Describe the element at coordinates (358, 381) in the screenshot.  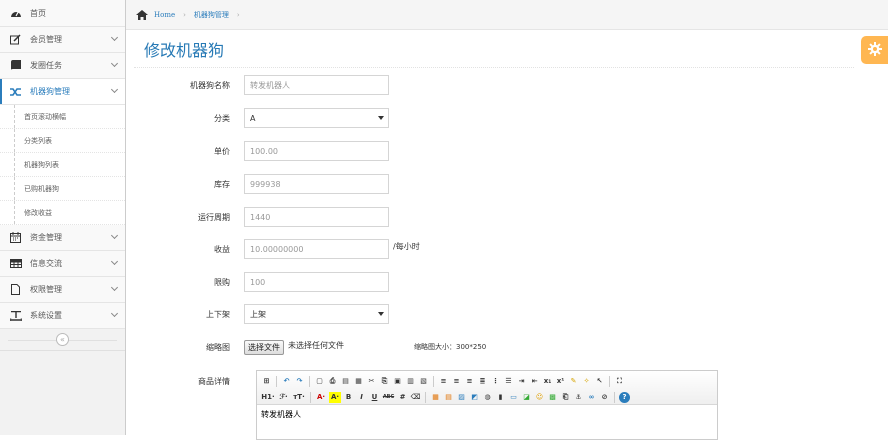
I see `code-icon: ▦` at that location.